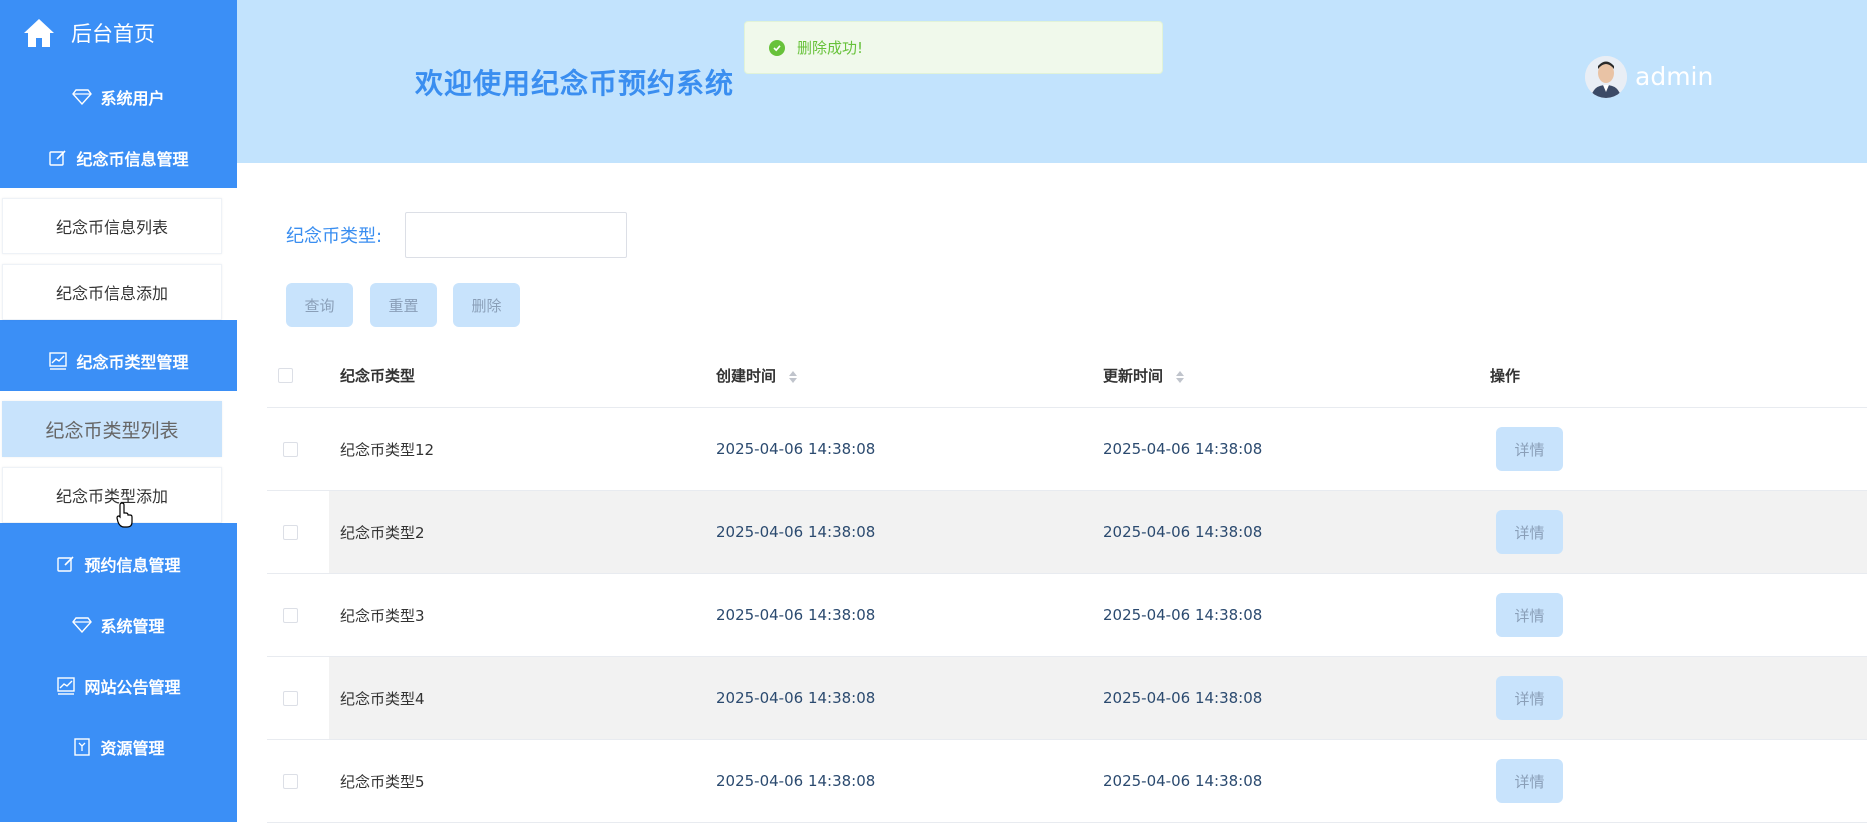 The width and height of the screenshot is (1867, 823). What do you see at coordinates (132, 362) in the screenshot?
I see `sidebar-item-label: 纪念币类型管理` at bounding box center [132, 362].